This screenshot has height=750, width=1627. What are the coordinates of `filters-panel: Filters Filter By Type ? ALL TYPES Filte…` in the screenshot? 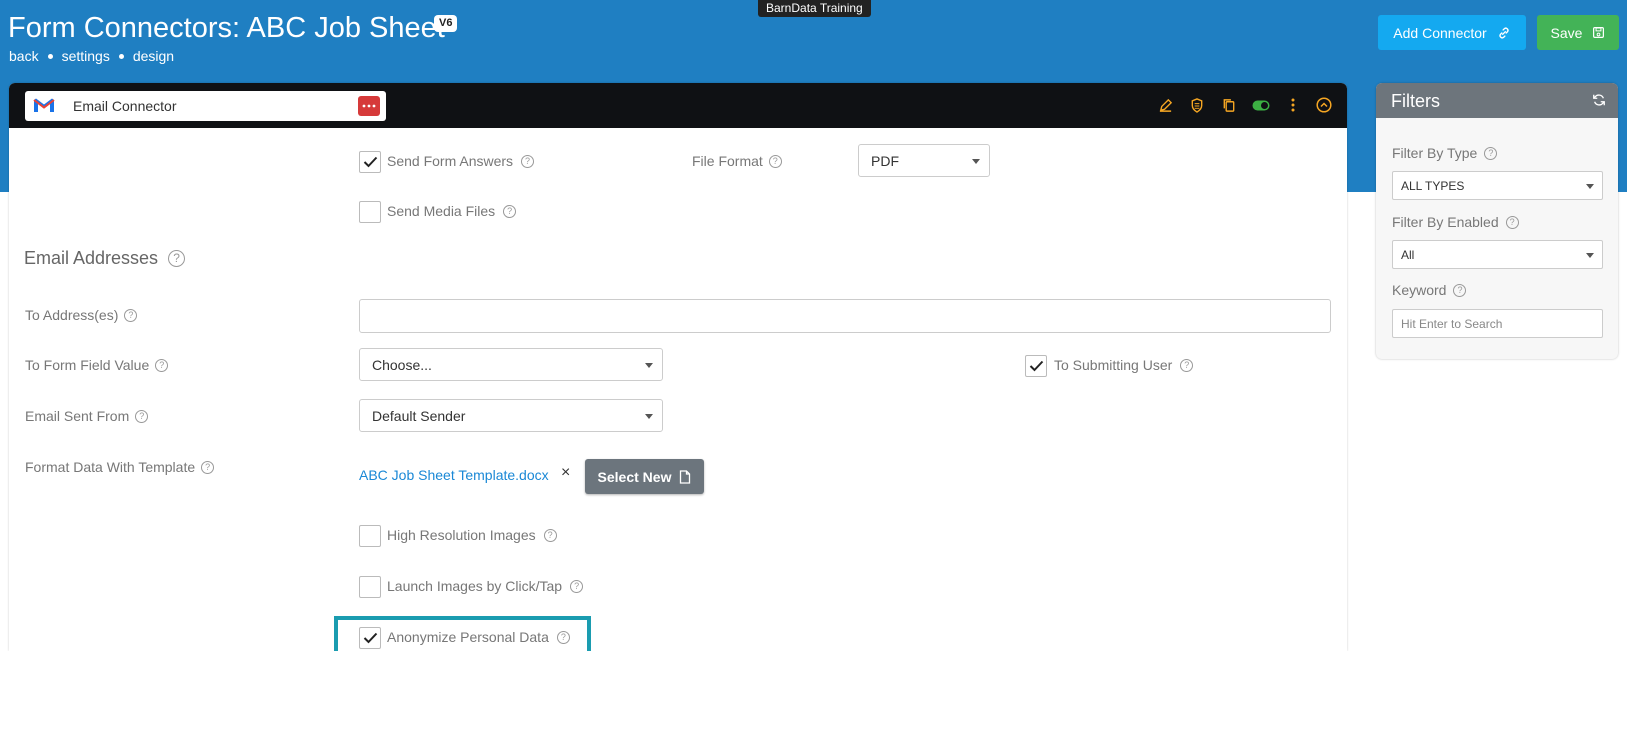 It's located at (1497, 221).